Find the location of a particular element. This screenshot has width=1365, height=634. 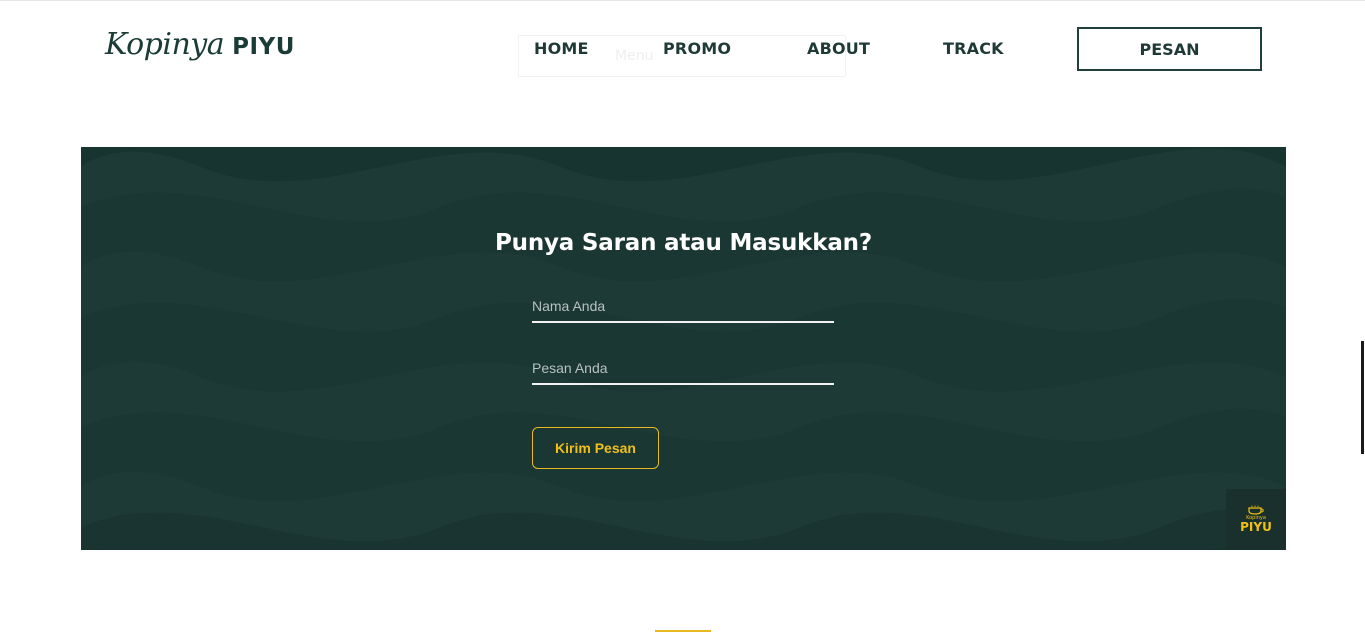

feedback-title: Punya Saran atau Masukkan? is located at coordinates (683, 243).